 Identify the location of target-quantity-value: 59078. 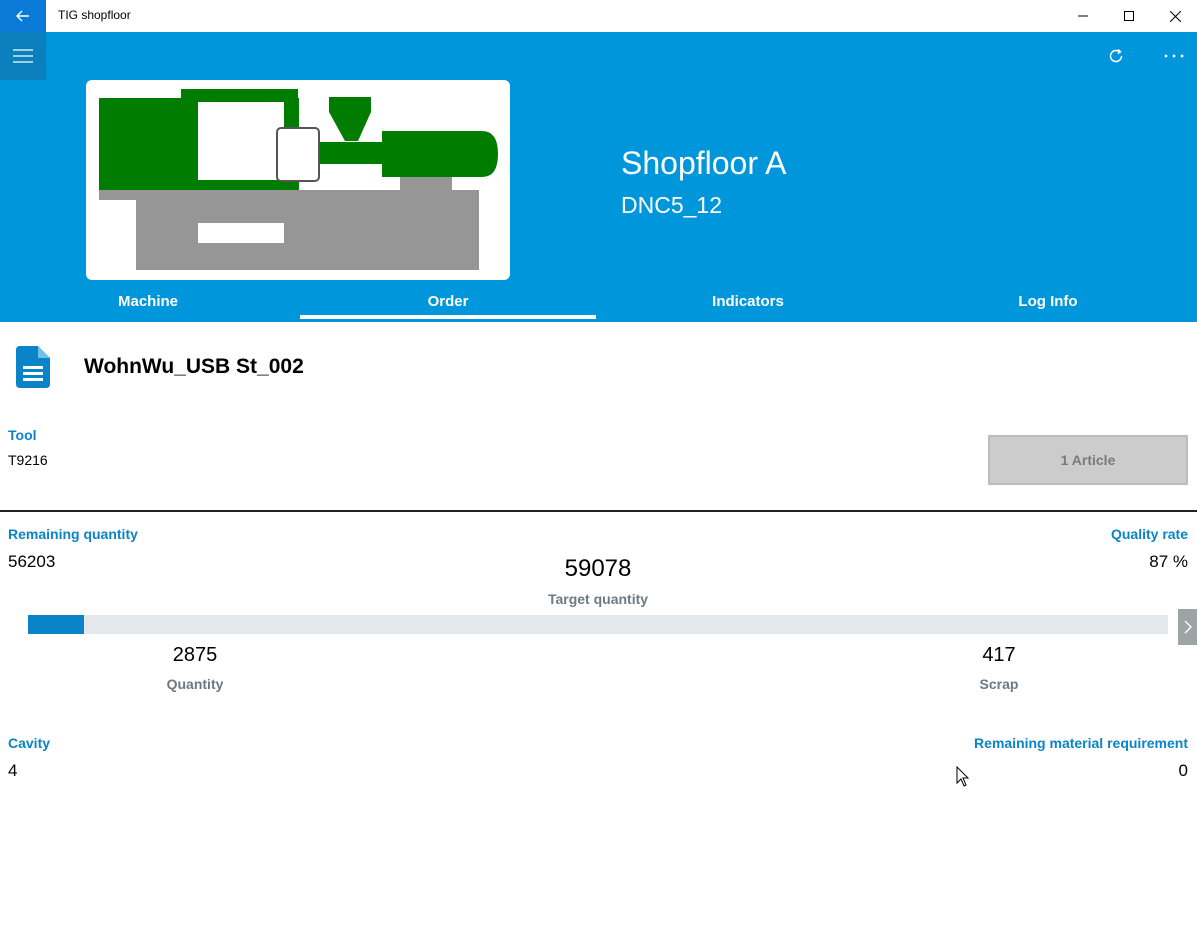
(598, 568).